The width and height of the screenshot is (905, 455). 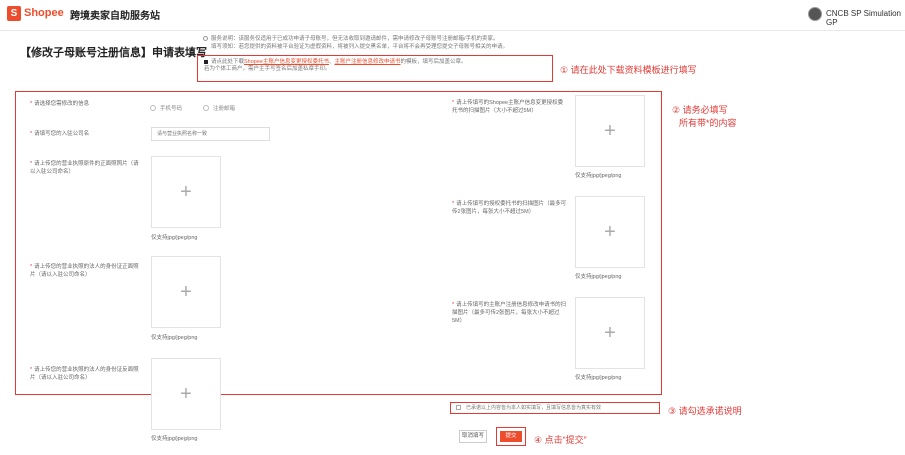 I want to click on radio-option-email: 注册邮箱, so click(x=219, y=108).